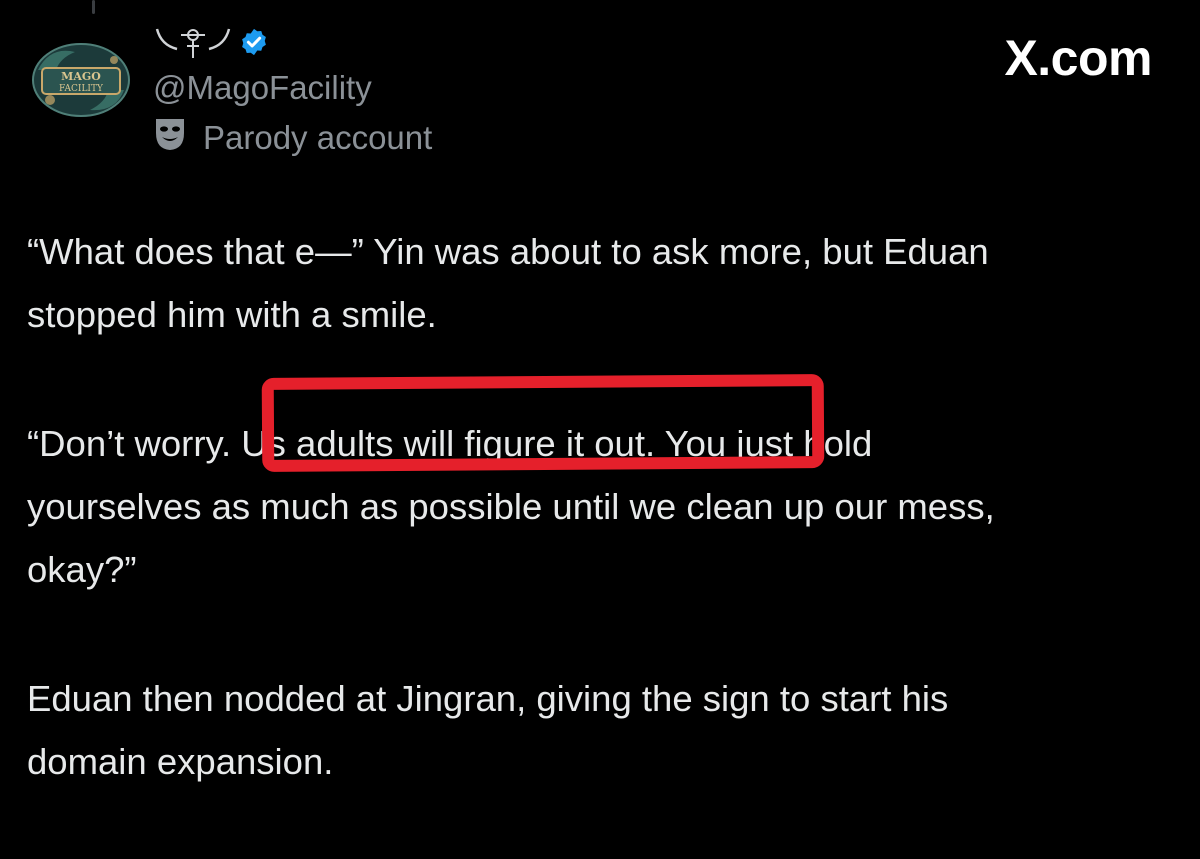 This screenshot has height=859, width=1200. Describe the element at coordinates (232, 314) in the screenshot. I see `text-line: stopped him with a smile.` at that location.